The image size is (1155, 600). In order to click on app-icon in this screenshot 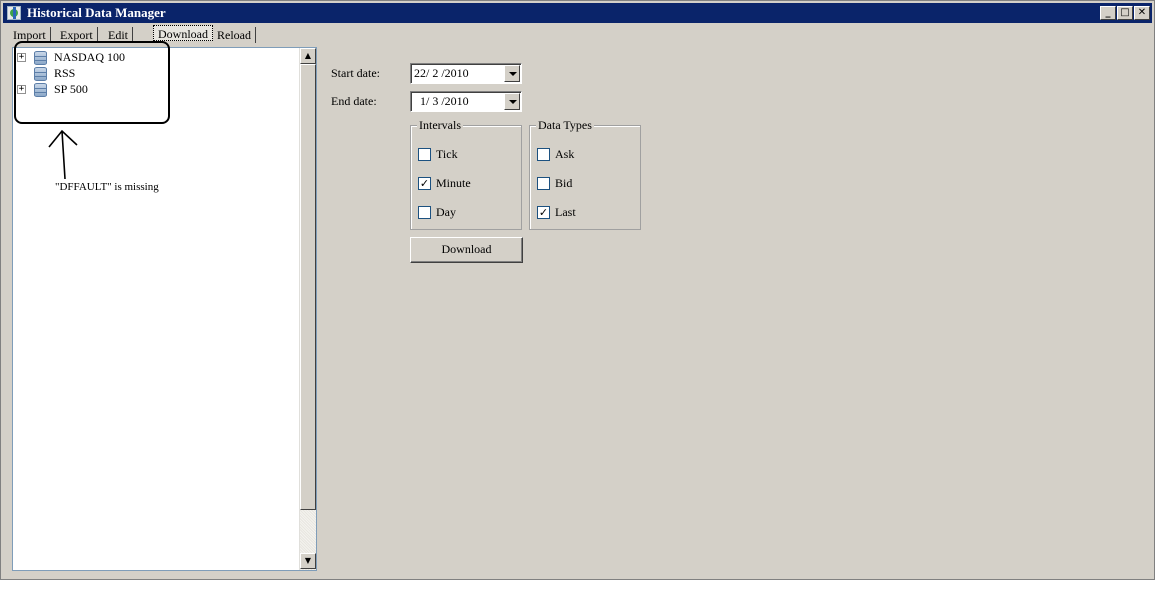, I will do `click(14, 13)`.